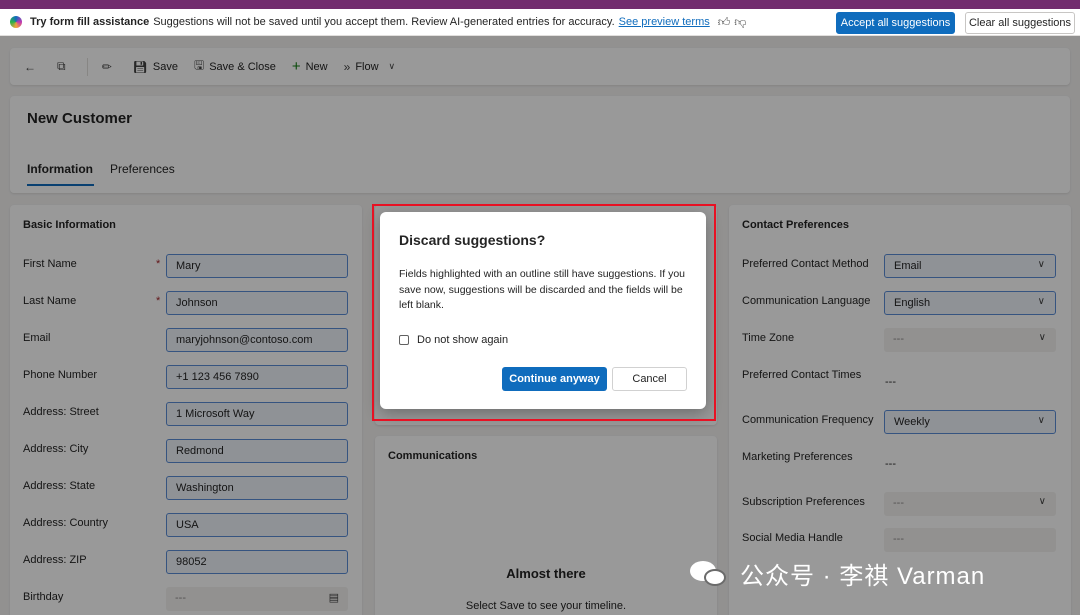  Describe the element at coordinates (90, 22) in the screenshot. I see `banner-title: Try form fill assistance` at that location.